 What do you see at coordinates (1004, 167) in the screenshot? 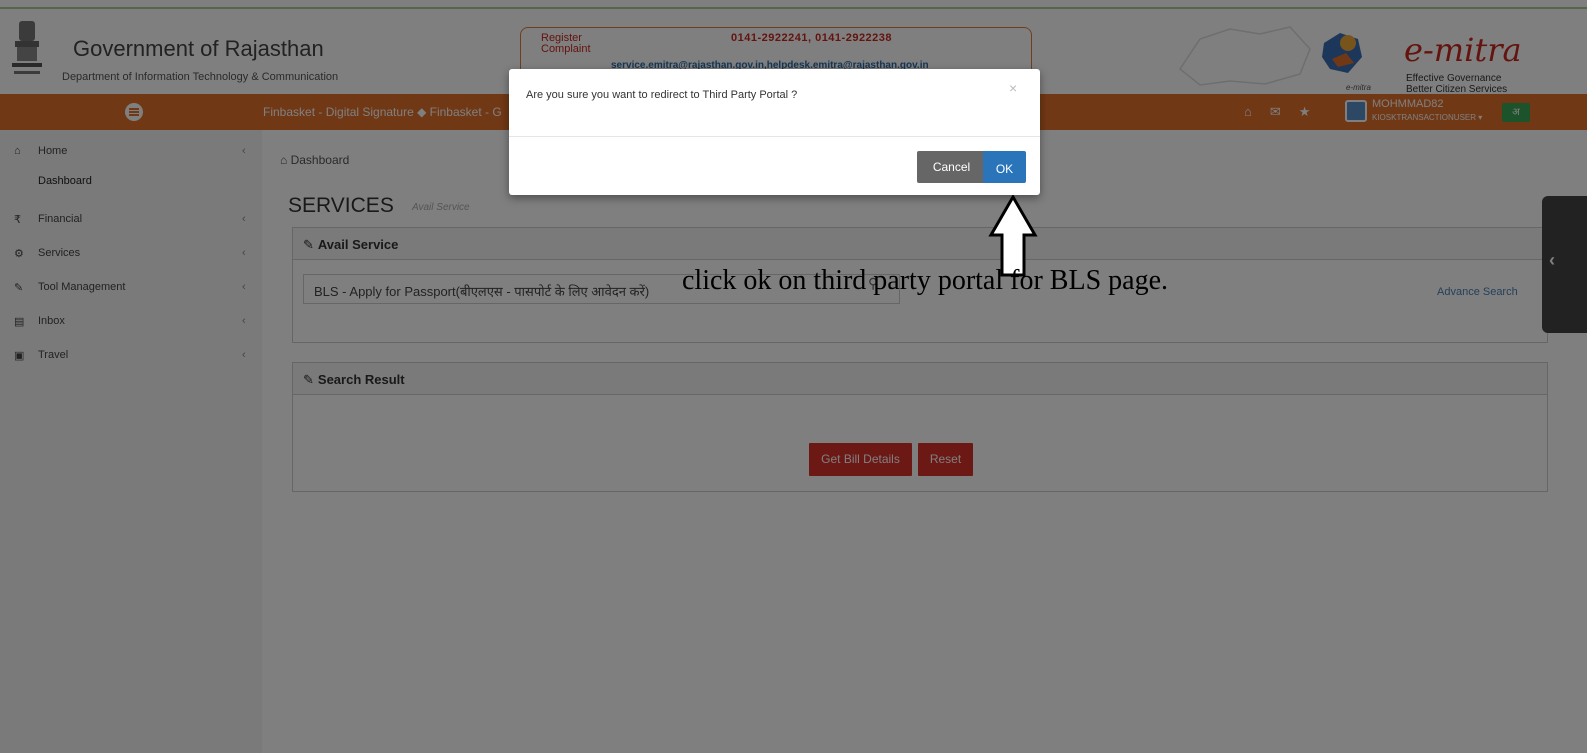
I see `ok-button: OK` at bounding box center [1004, 167].